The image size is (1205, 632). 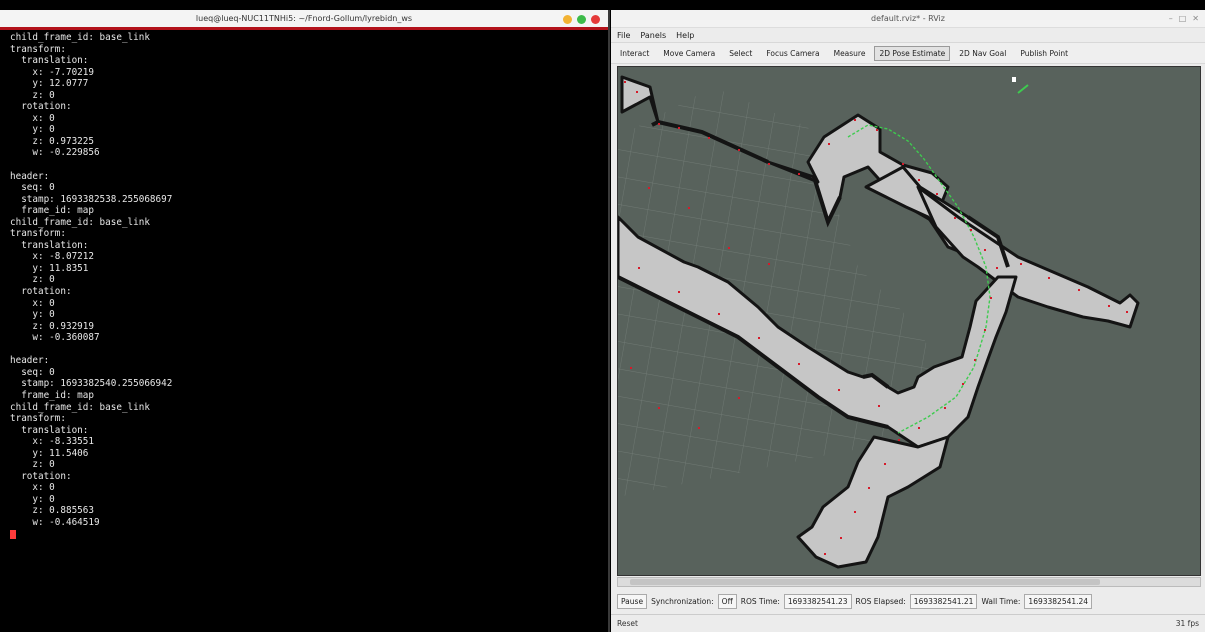 I want to click on minimize-icon, so click(x=567, y=19).